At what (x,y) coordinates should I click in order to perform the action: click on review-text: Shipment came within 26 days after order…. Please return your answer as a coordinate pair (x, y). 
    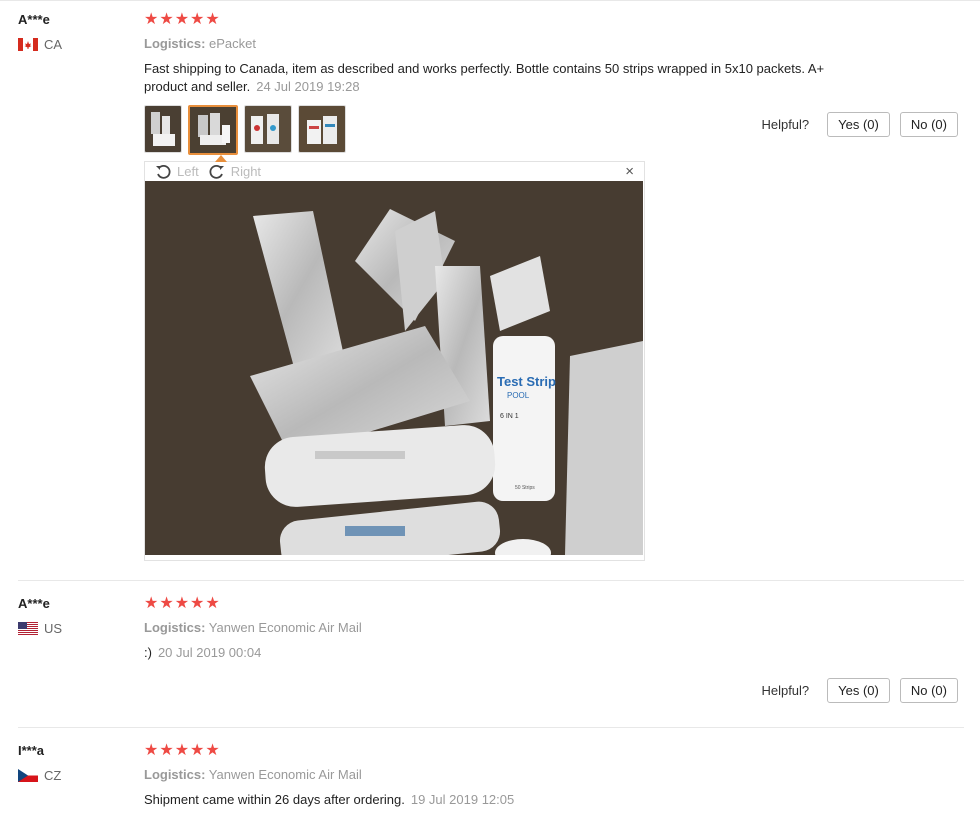
    Looking at the image, I should click on (274, 799).